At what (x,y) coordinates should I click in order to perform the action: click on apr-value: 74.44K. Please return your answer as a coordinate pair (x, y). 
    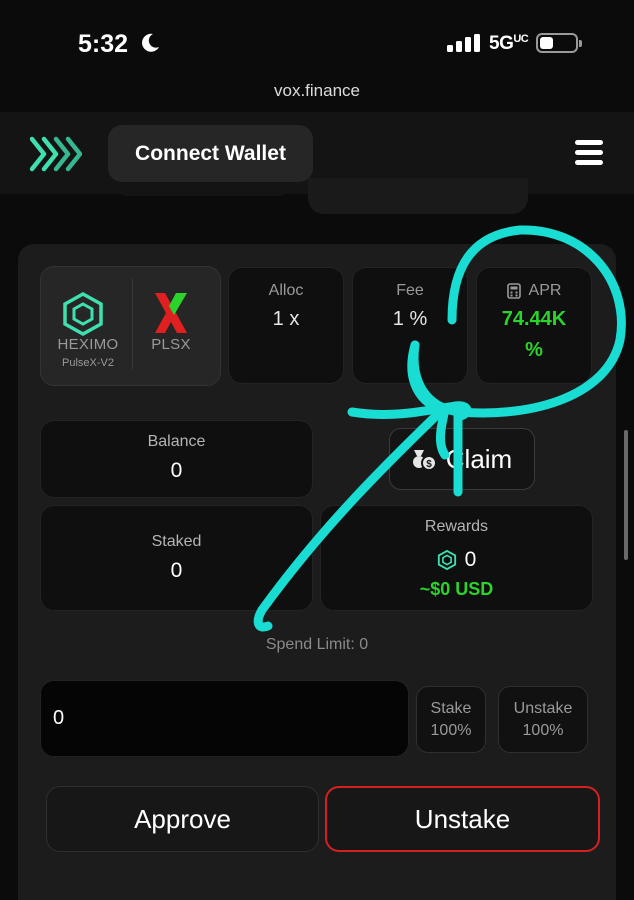
    Looking at the image, I should click on (534, 319).